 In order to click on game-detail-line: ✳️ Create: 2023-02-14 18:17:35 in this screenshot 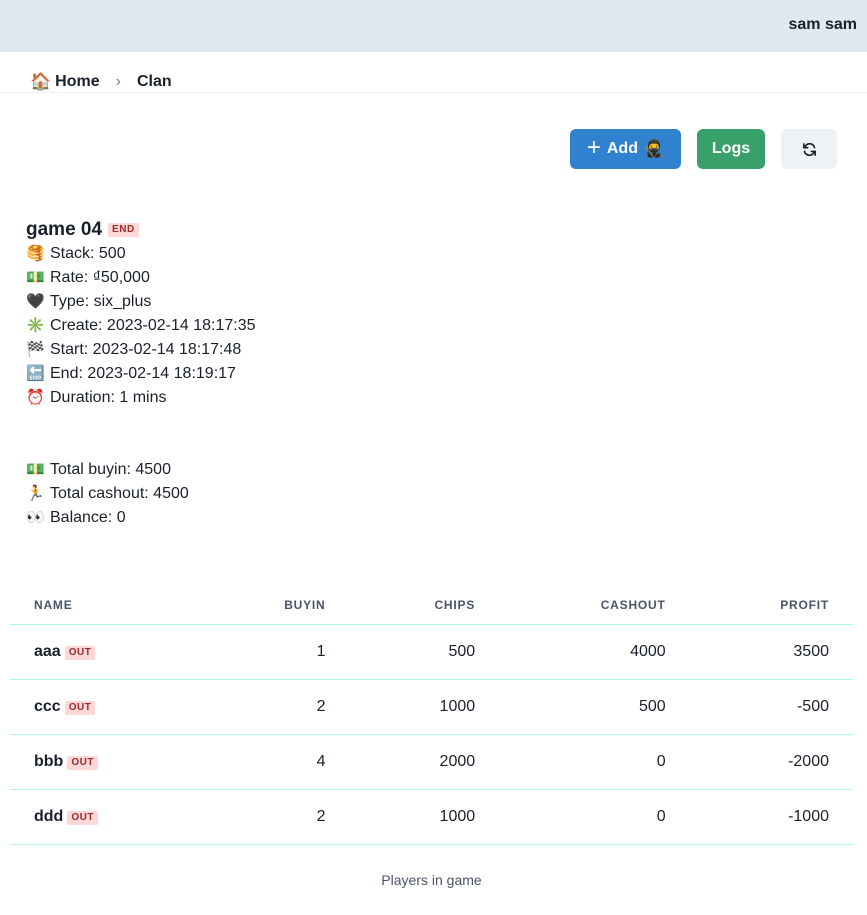, I will do `click(140, 326)`.